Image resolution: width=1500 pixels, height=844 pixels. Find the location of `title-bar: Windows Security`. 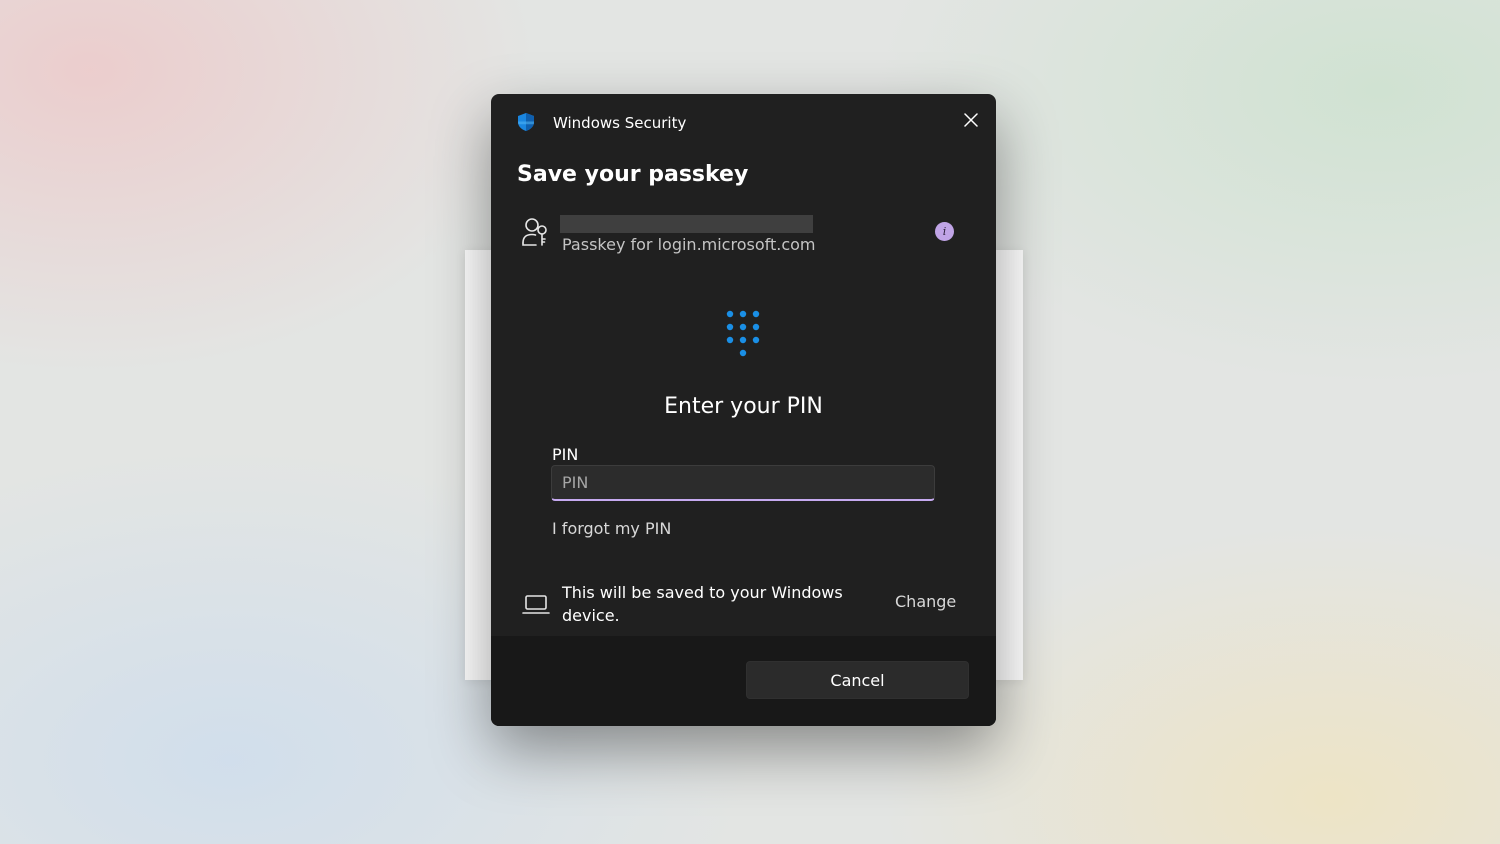

title-bar: Windows Security is located at coordinates (743, 122).